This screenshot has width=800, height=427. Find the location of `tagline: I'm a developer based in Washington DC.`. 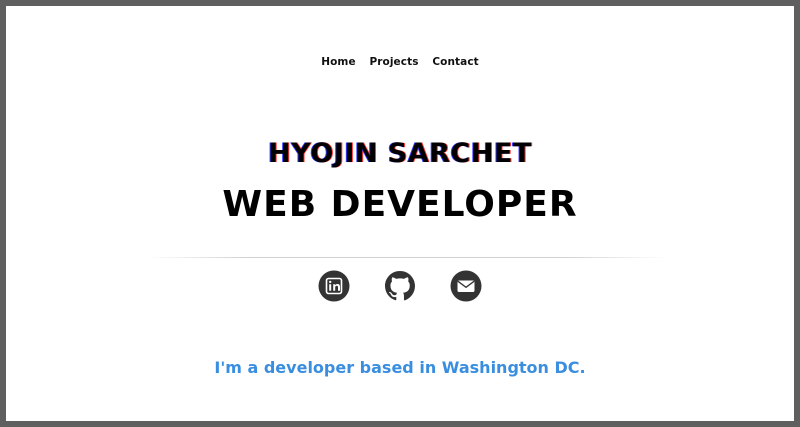

tagline: I'm a developer based in Washington DC. is located at coordinates (400, 367).